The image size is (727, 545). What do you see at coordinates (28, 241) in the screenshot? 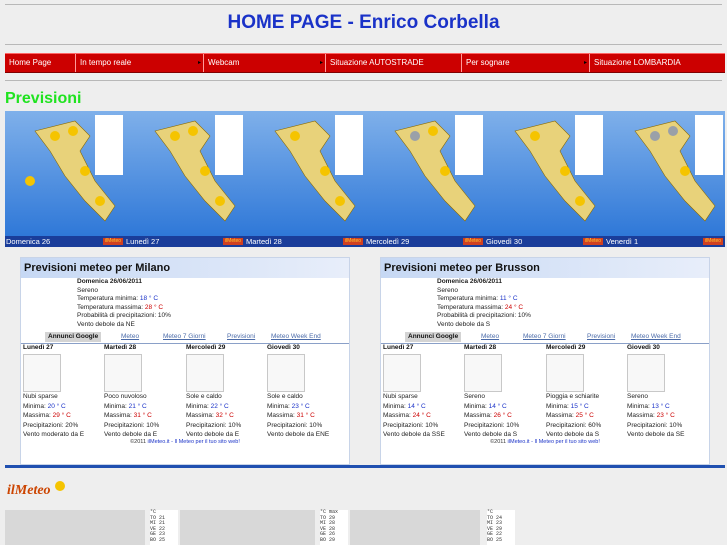
I see `map-day-label: Domenica 26` at bounding box center [28, 241].